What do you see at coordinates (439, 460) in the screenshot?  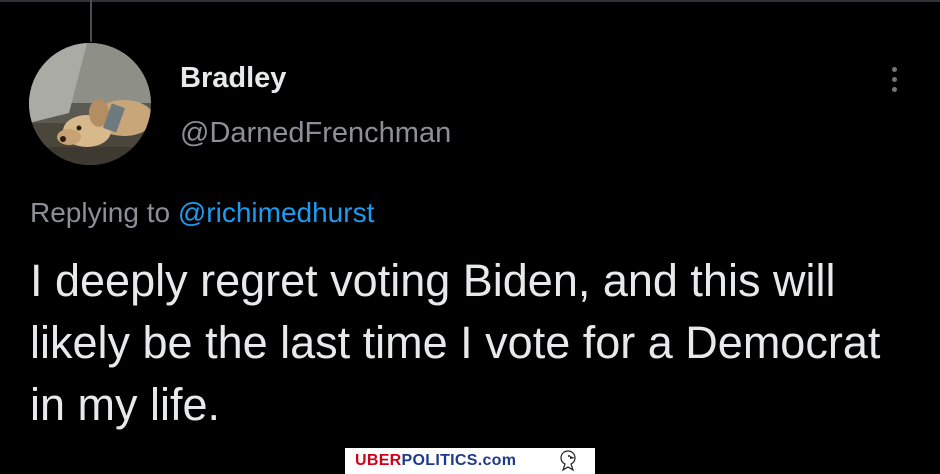 I see `watermark-part-politics: POLITICS` at bounding box center [439, 460].